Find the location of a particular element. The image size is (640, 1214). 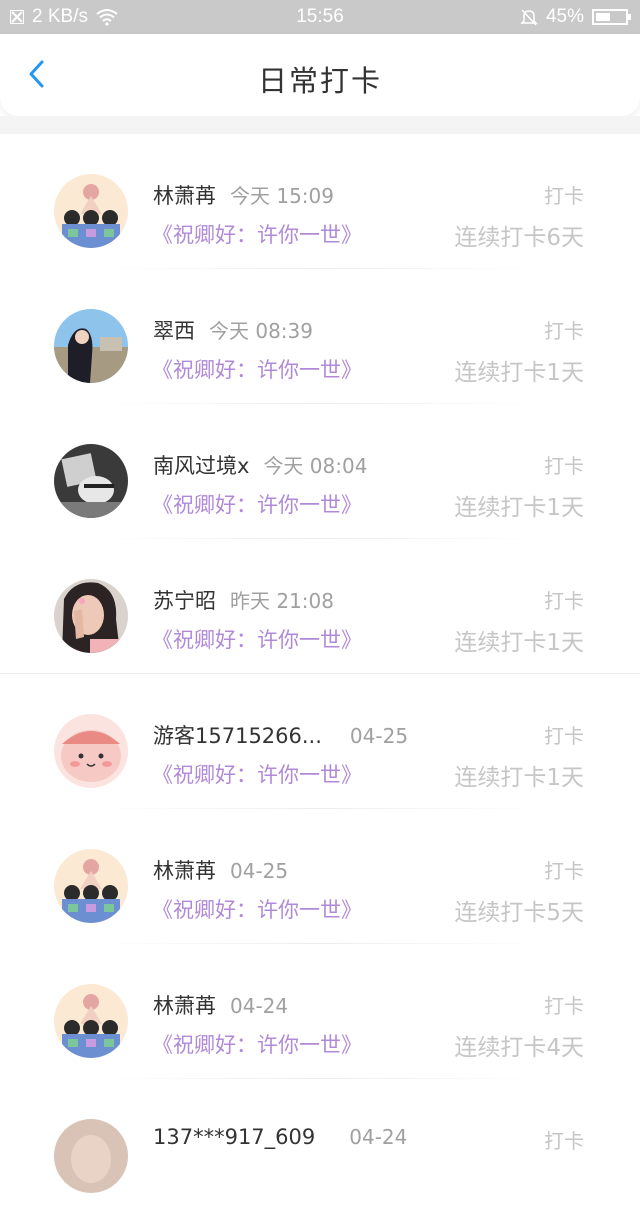

timestamp: 昨天 21:08 is located at coordinates (282, 601).